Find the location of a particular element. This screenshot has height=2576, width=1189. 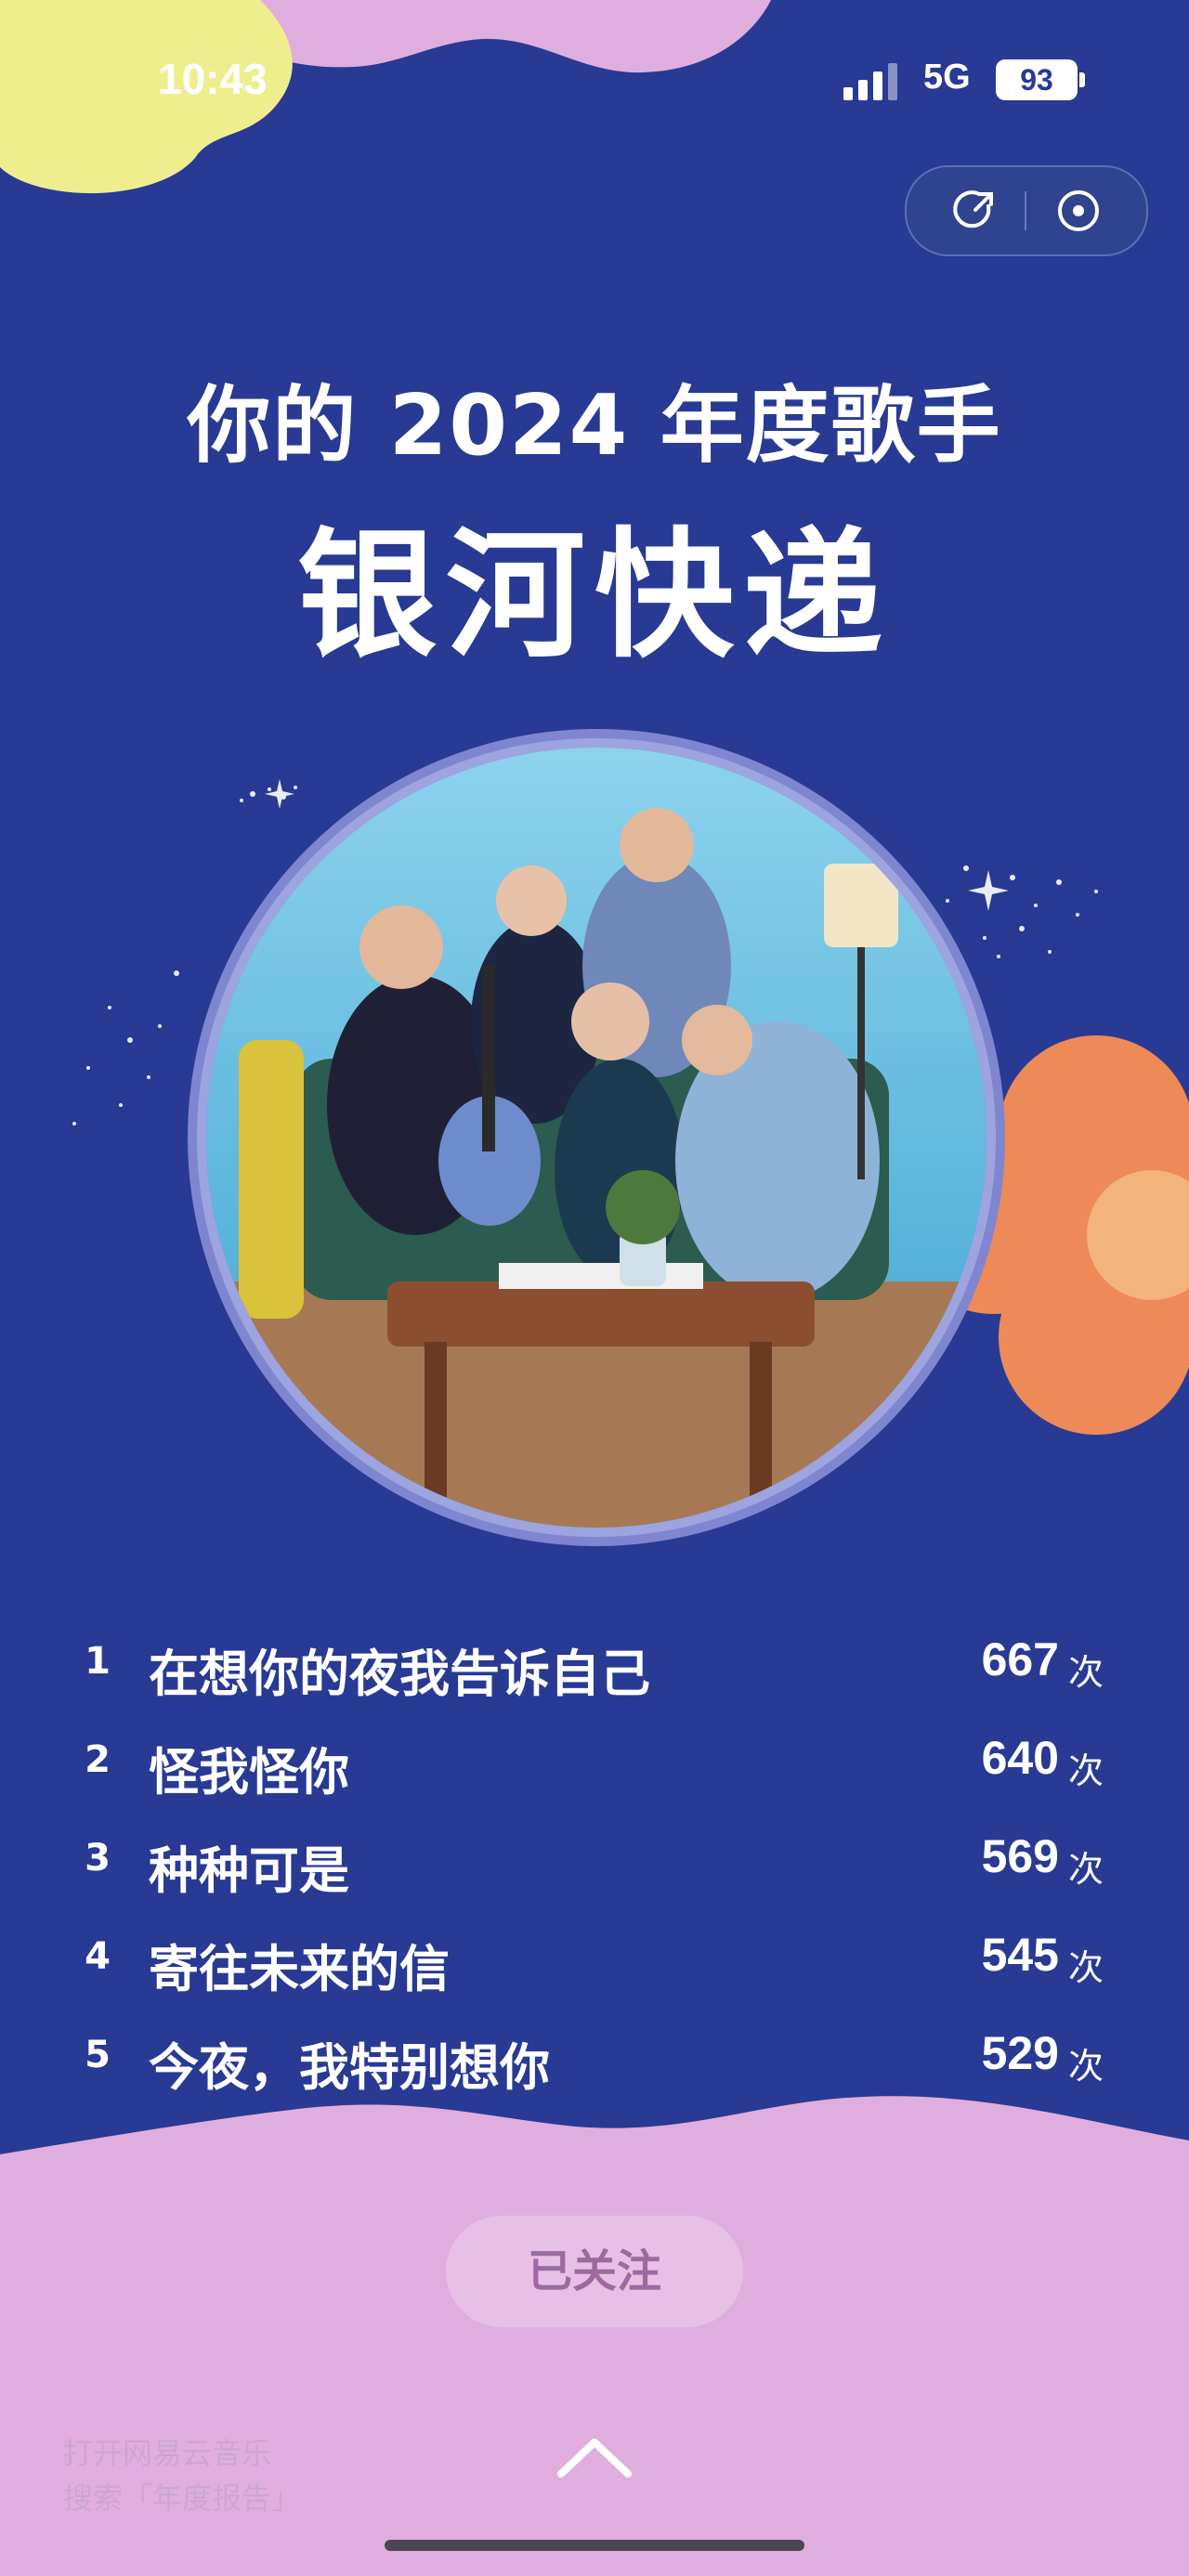

play-count: 640 is located at coordinates (1020, 1758).